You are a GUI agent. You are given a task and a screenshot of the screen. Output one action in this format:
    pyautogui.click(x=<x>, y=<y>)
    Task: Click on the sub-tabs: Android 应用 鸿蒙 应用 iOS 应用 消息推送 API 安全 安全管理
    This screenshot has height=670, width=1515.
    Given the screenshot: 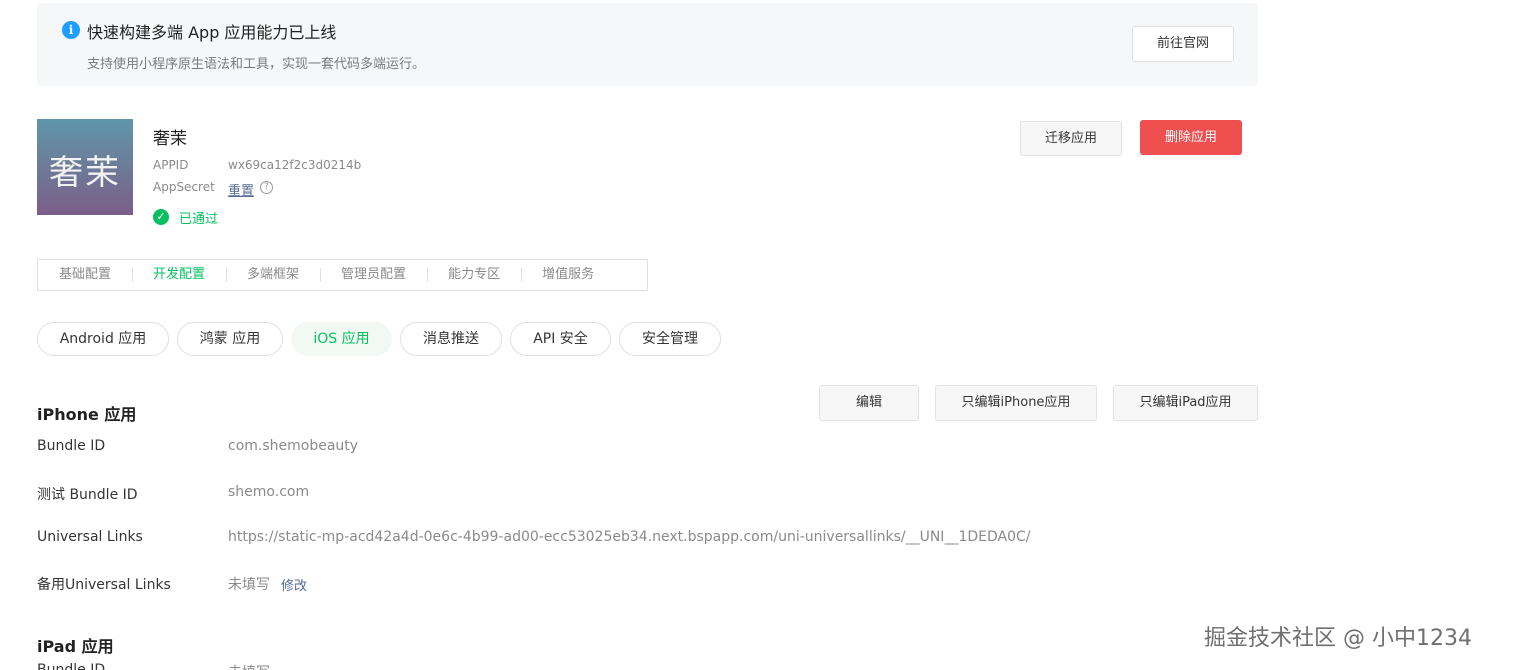 What is the action you would take?
    pyautogui.click(x=379, y=339)
    